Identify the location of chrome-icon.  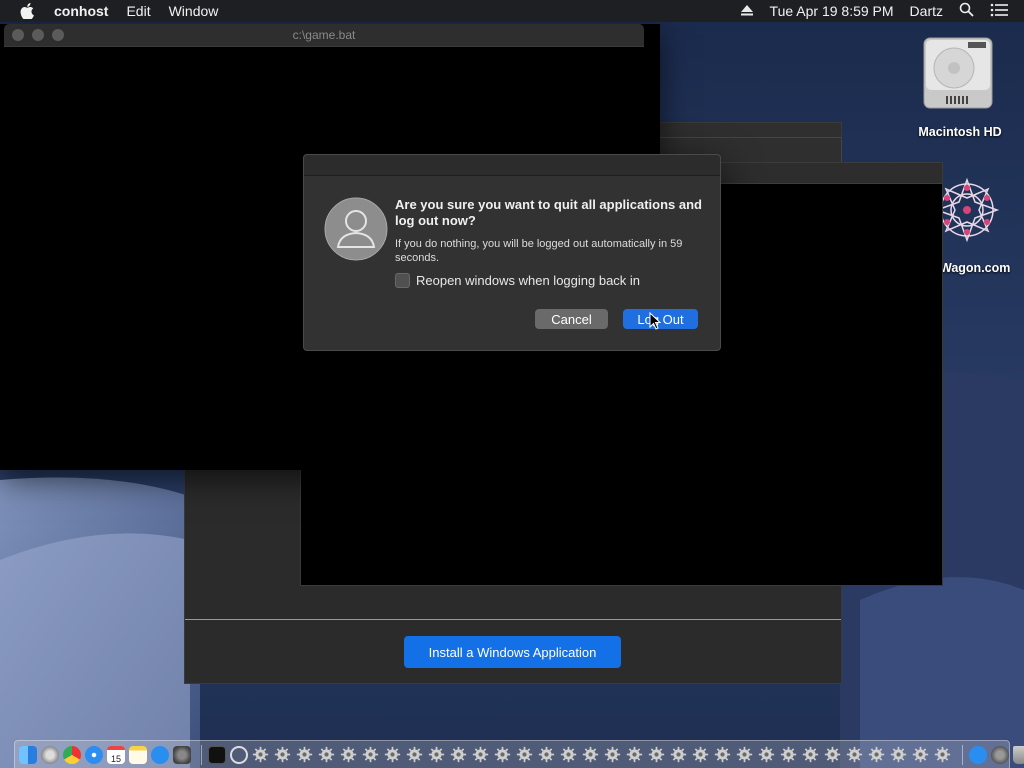
(72, 754).